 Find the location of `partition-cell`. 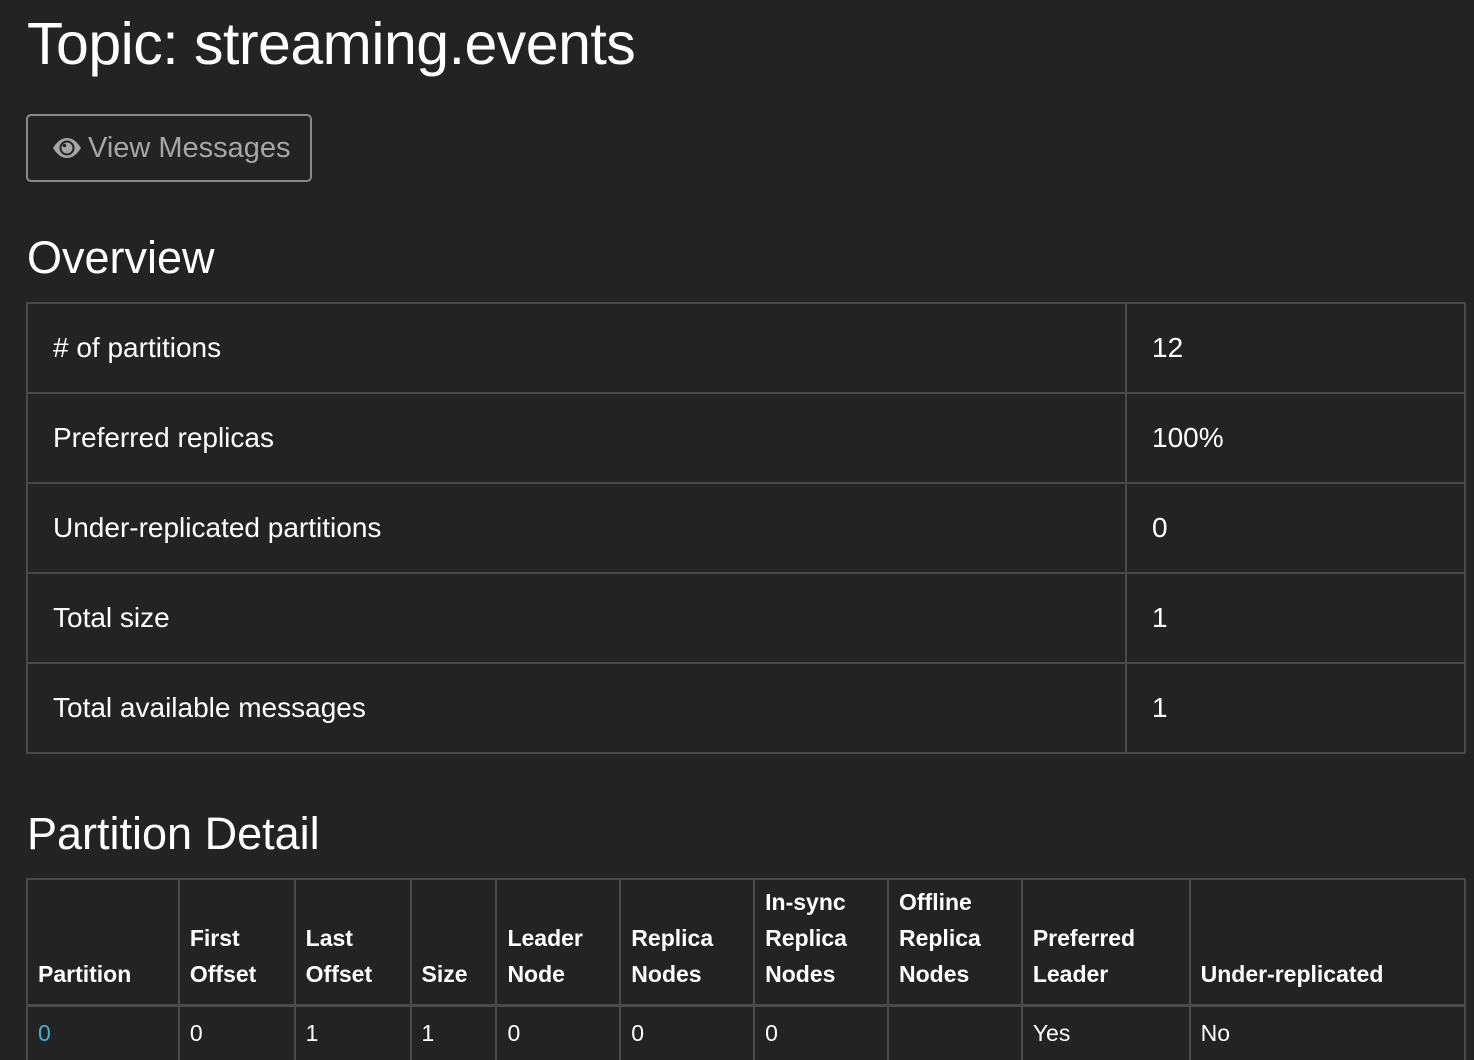

partition-cell is located at coordinates (954, 1032).